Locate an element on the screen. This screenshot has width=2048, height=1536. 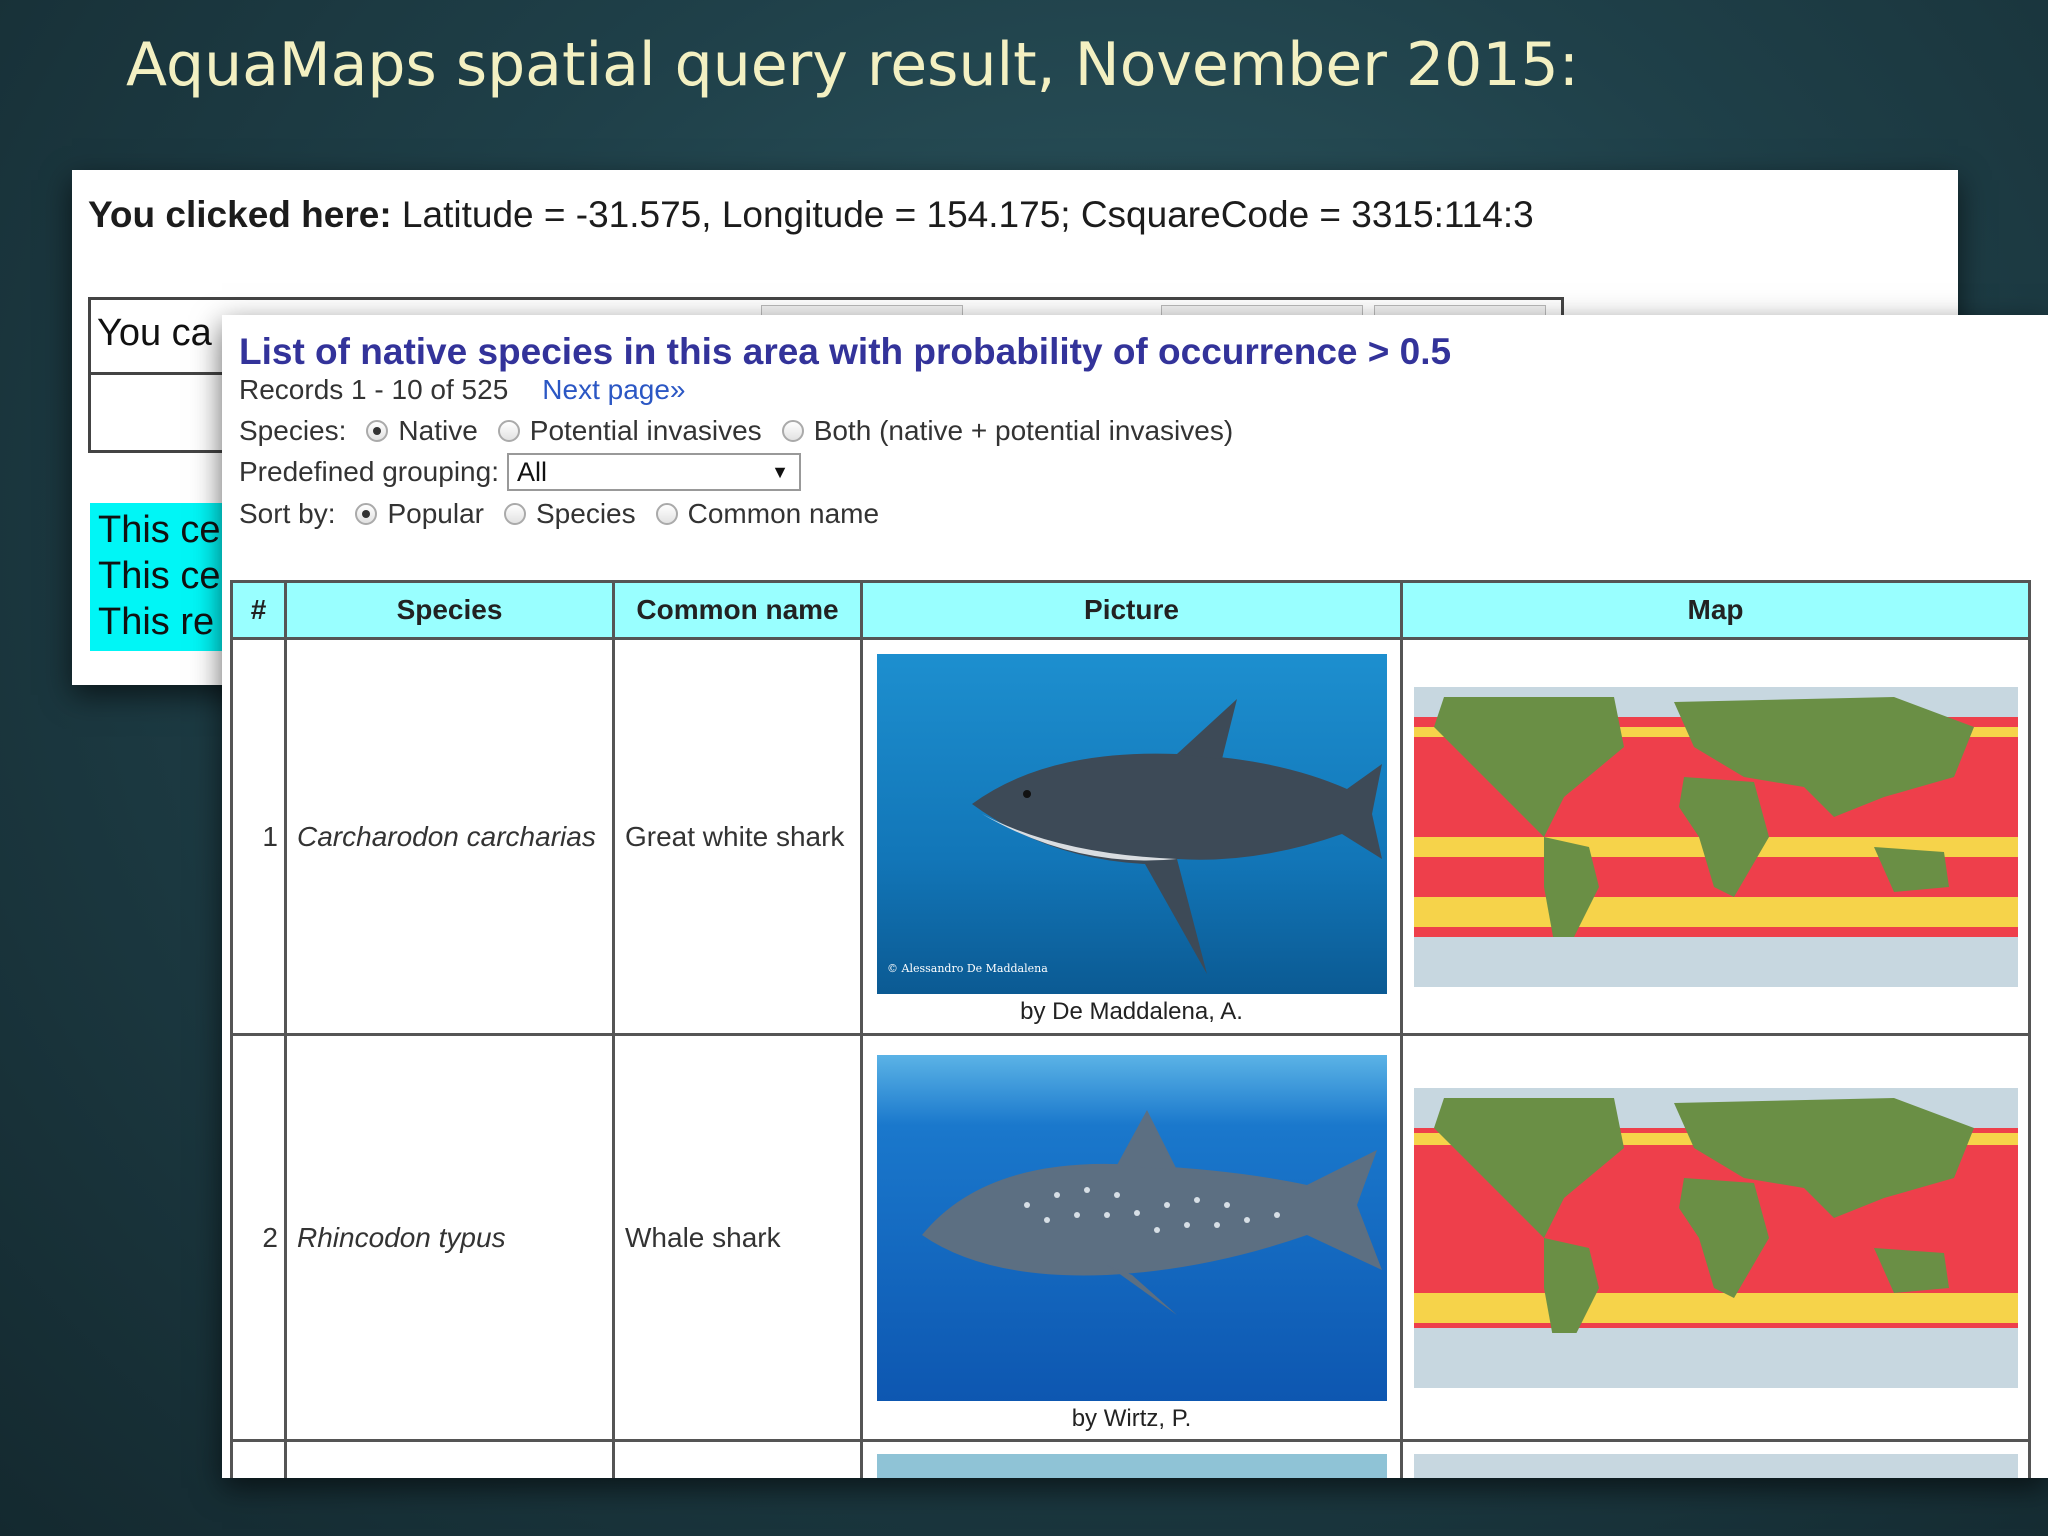
col-header-picture: Picture is located at coordinates (1131, 610).